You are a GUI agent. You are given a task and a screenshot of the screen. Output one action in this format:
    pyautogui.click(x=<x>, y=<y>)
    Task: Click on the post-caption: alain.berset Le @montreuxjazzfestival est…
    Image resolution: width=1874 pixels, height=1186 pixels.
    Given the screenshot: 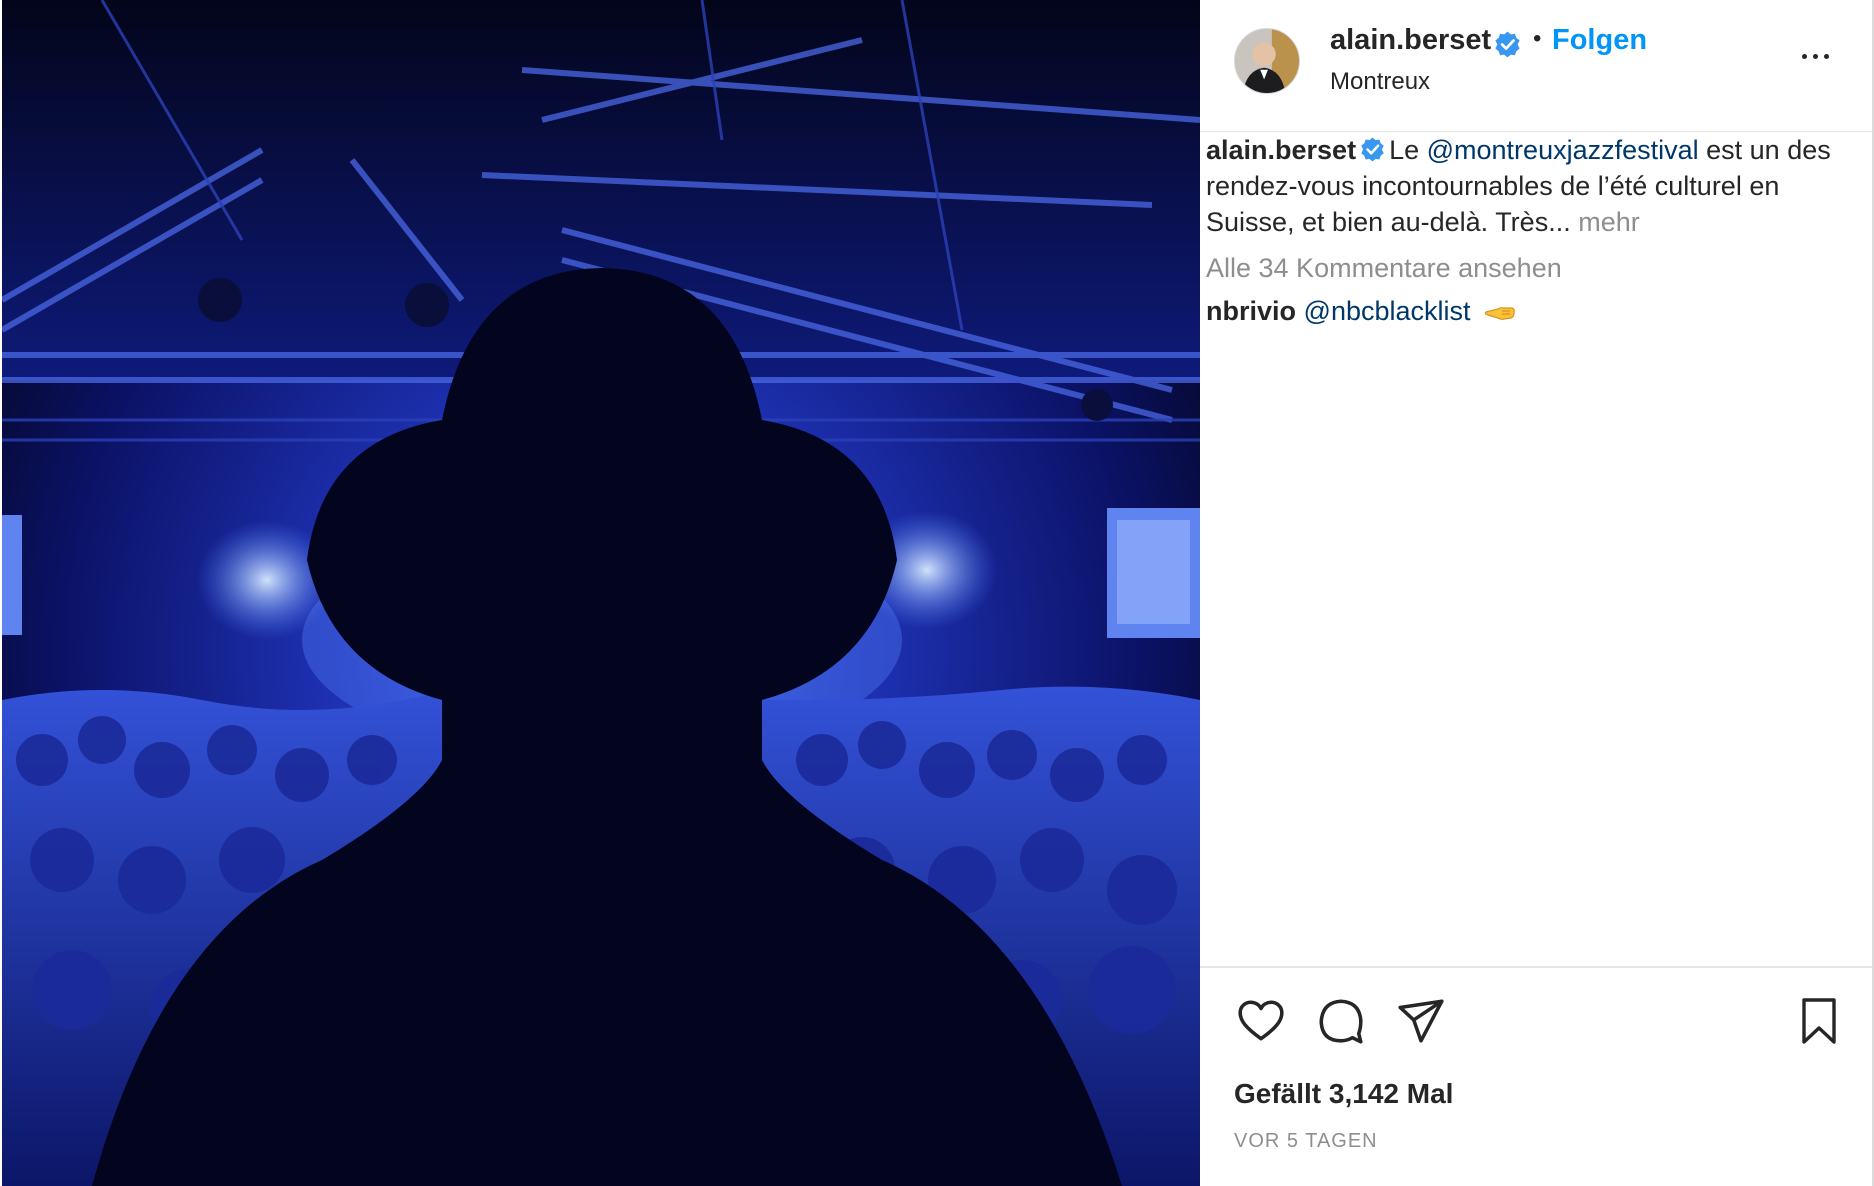 What is the action you would take?
    pyautogui.click(x=1531, y=186)
    